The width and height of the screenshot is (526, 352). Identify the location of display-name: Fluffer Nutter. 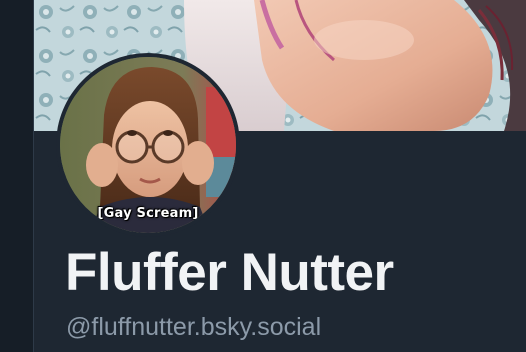
(229, 272).